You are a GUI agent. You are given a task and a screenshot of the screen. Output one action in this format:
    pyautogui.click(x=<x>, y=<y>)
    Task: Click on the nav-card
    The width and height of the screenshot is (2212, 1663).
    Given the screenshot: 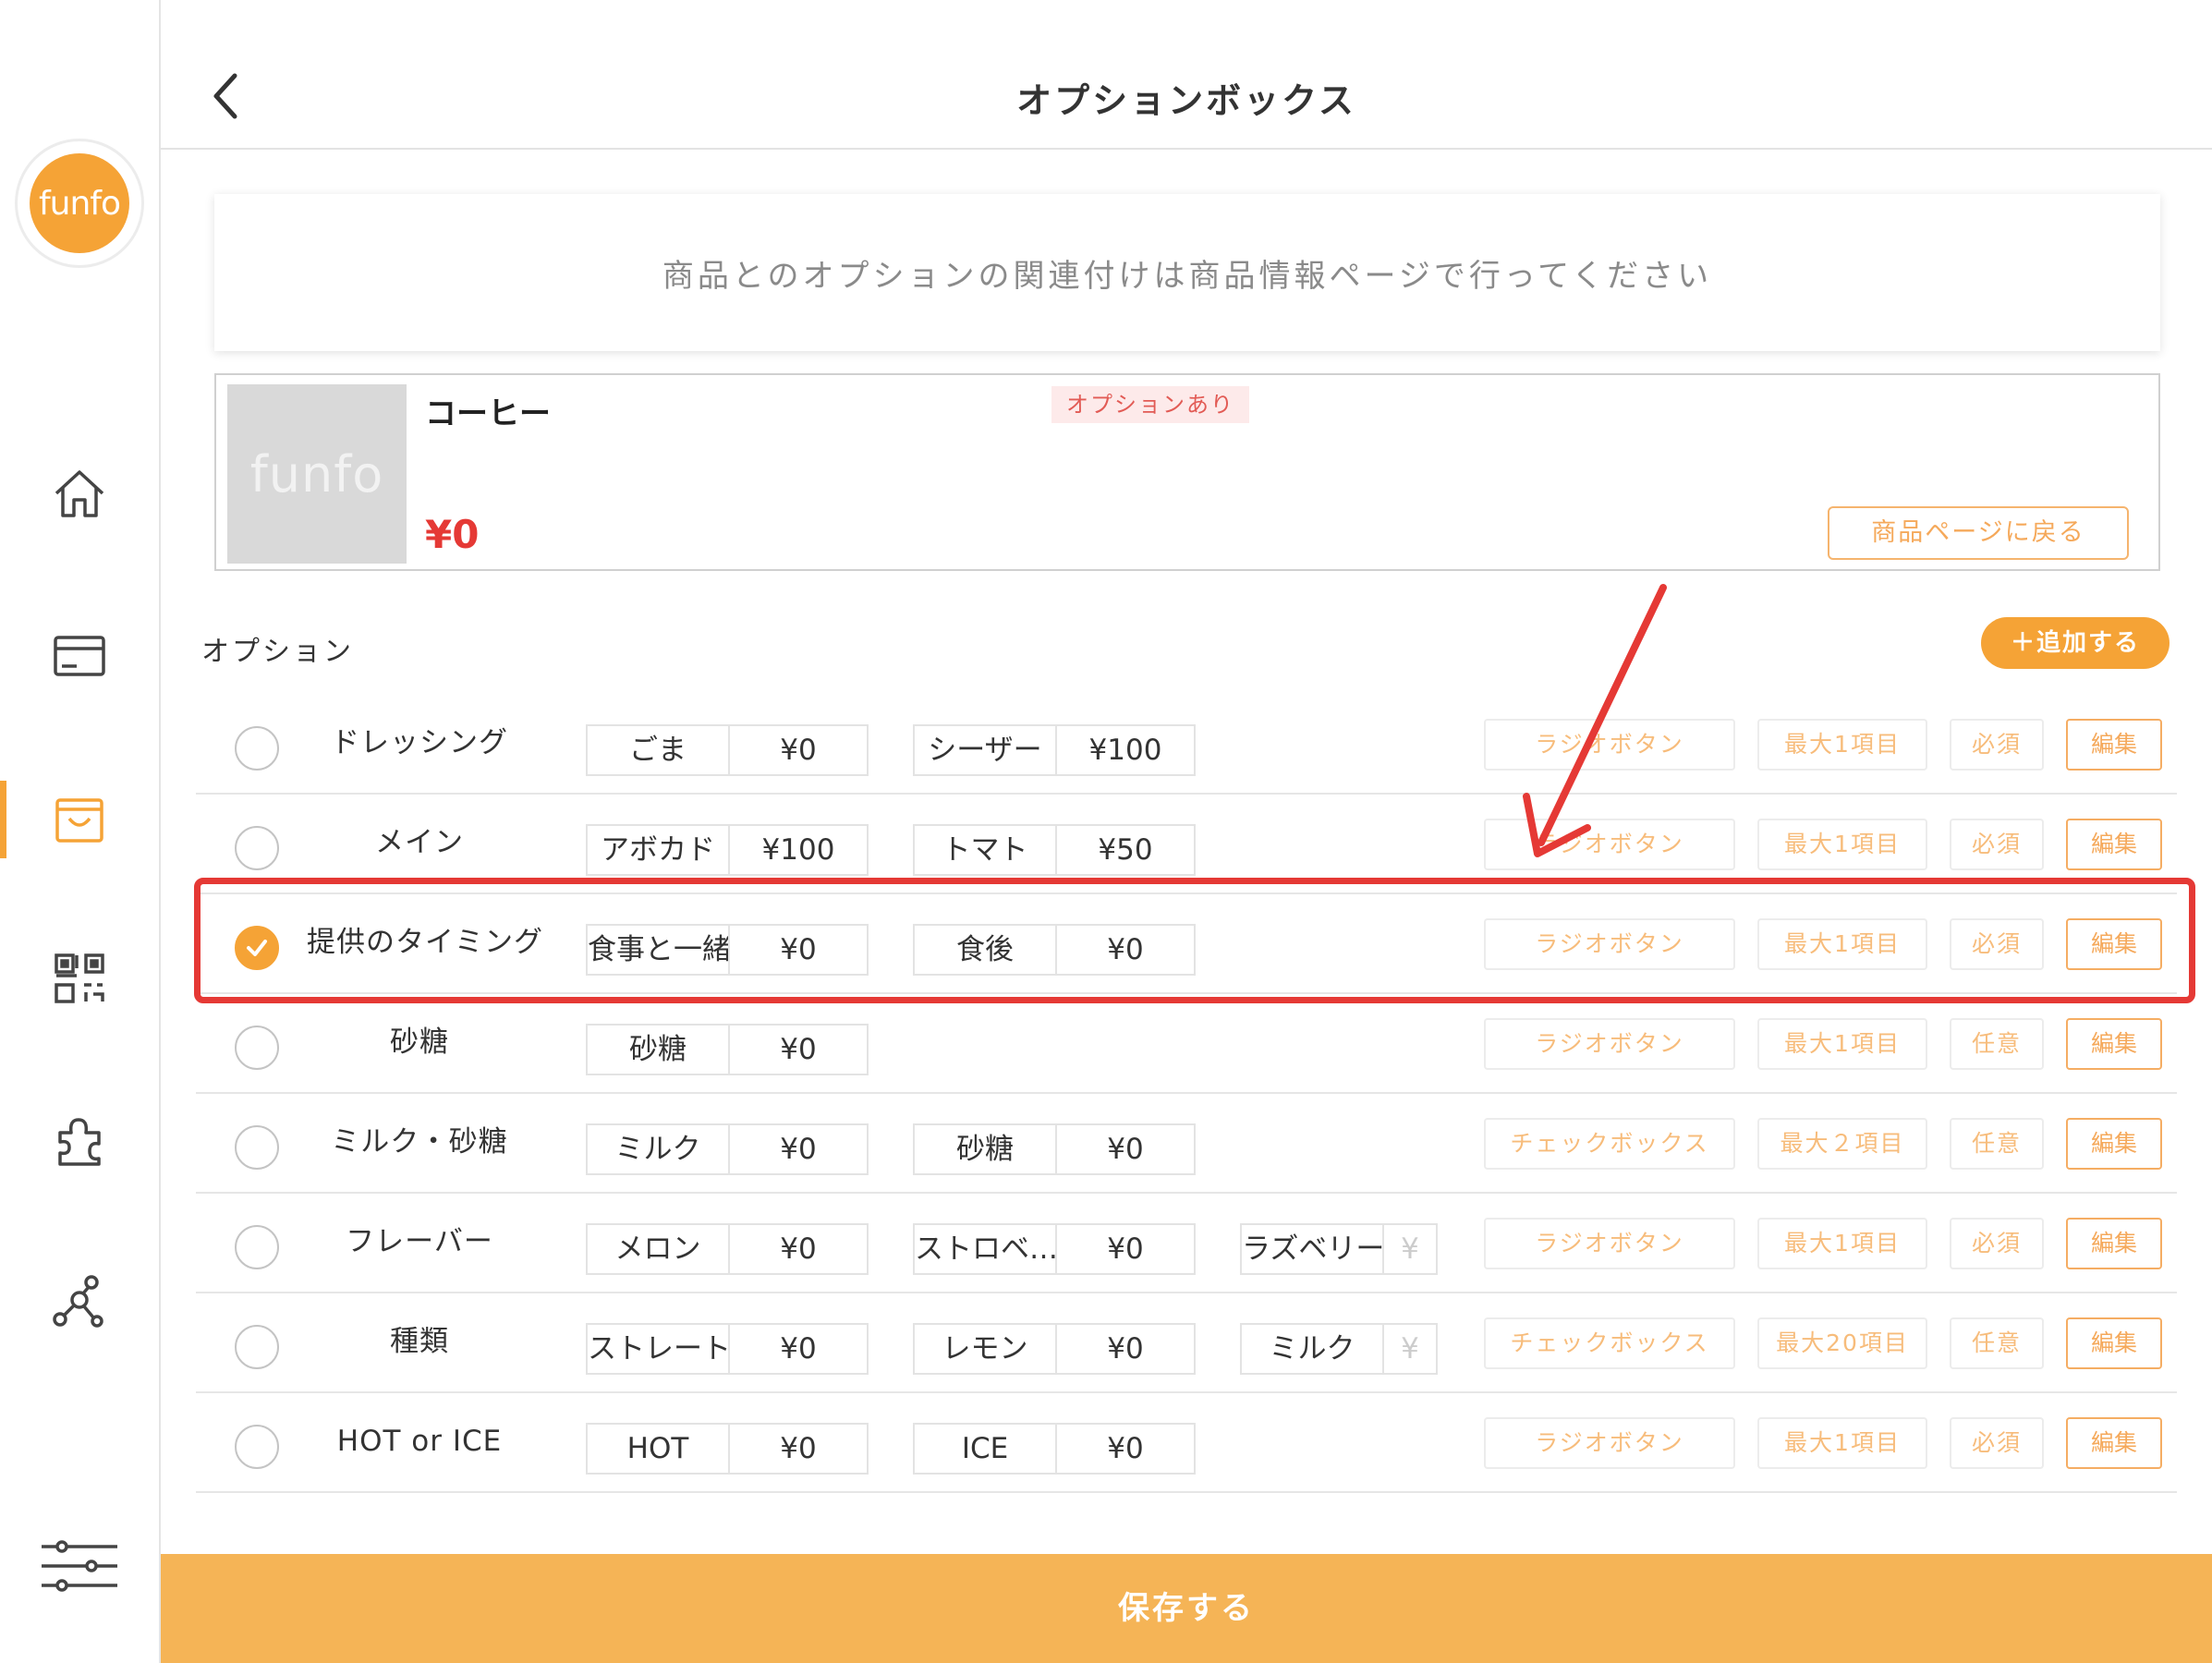 What is the action you would take?
    pyautogui.click(x=79, y=655)
    